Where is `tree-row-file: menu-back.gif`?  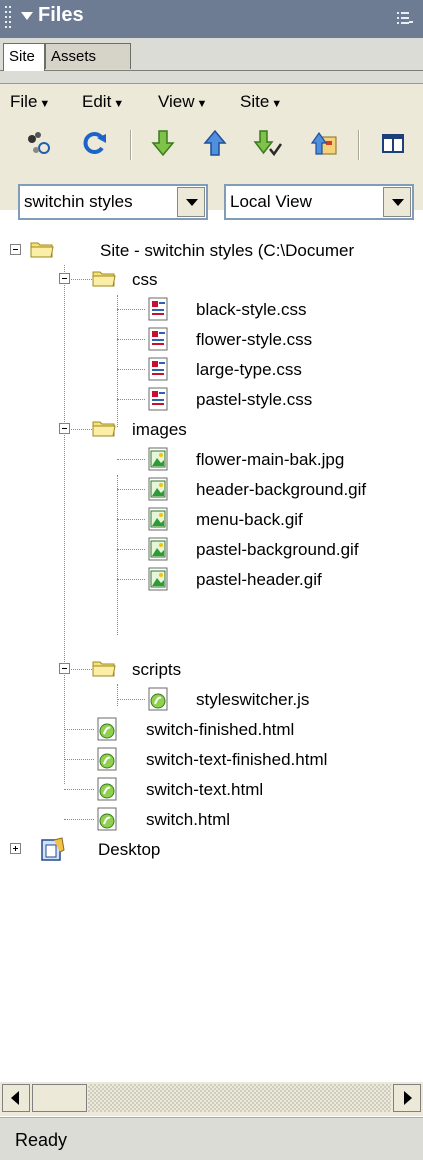
tree-row-file: menu-back.gif is located at coordinates (211, 520).